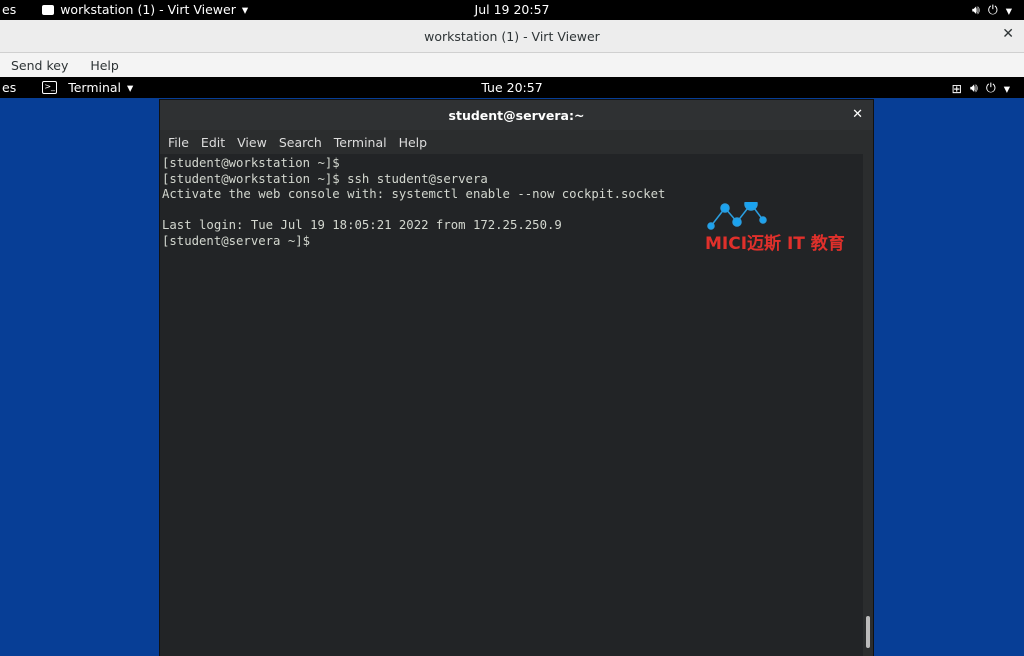 This screenshot has width=1024, height=656. I want to click on viewer-title-bar: workstation (1) - Virt Viewer ✕, so click(512, 36).